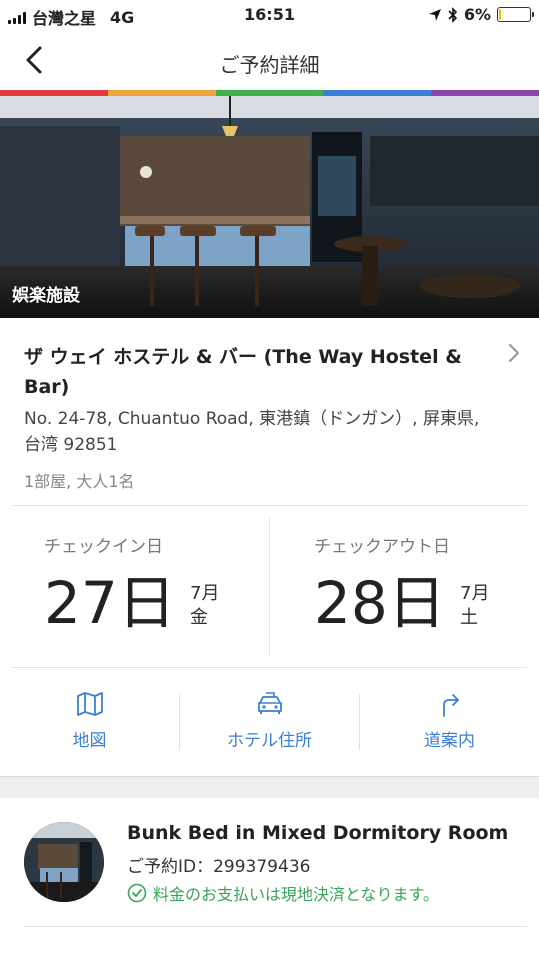  Describe the element at coordinates (103, 547) in the screenshot. I see `checkin-label: チェックイン日` at that location.